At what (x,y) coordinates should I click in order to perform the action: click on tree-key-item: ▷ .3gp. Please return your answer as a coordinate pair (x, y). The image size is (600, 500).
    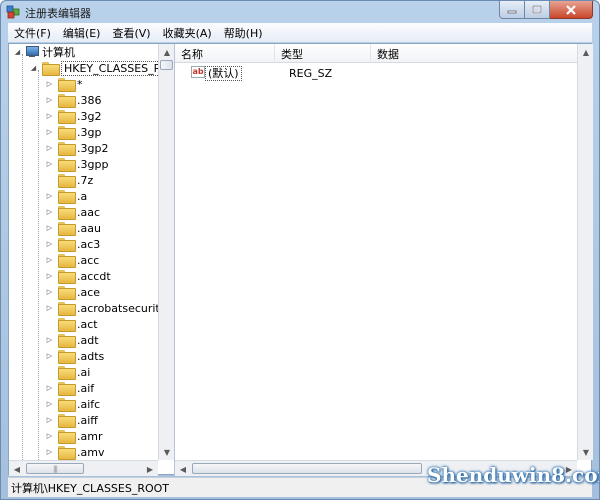
    Looking at the image, I should click on (73, 132).